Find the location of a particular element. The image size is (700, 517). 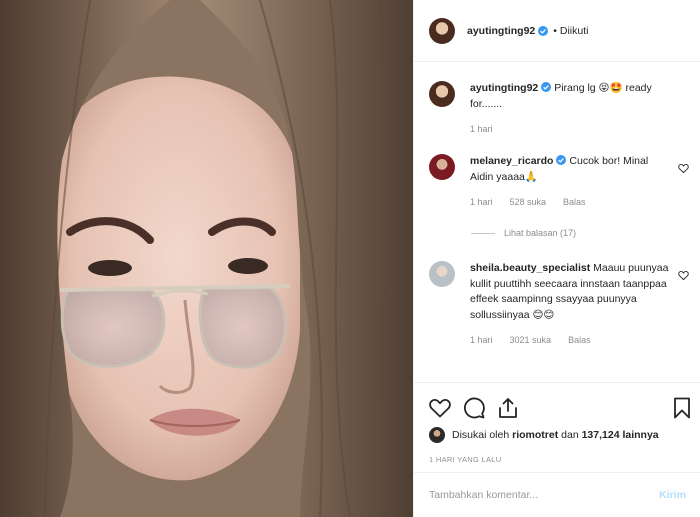

comment-username: sheila.beauty_specialist is located at coordinates (530, 268).